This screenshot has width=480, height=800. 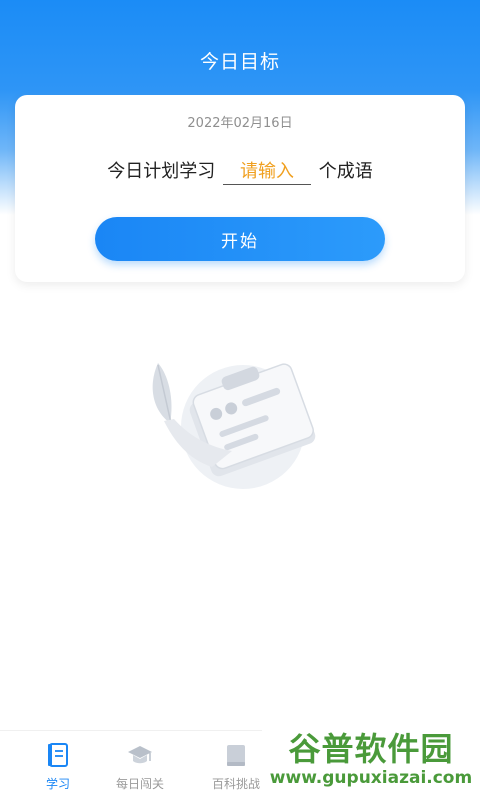 I want to click on plan-suffix: 个成语, so click(x=345, y=171).